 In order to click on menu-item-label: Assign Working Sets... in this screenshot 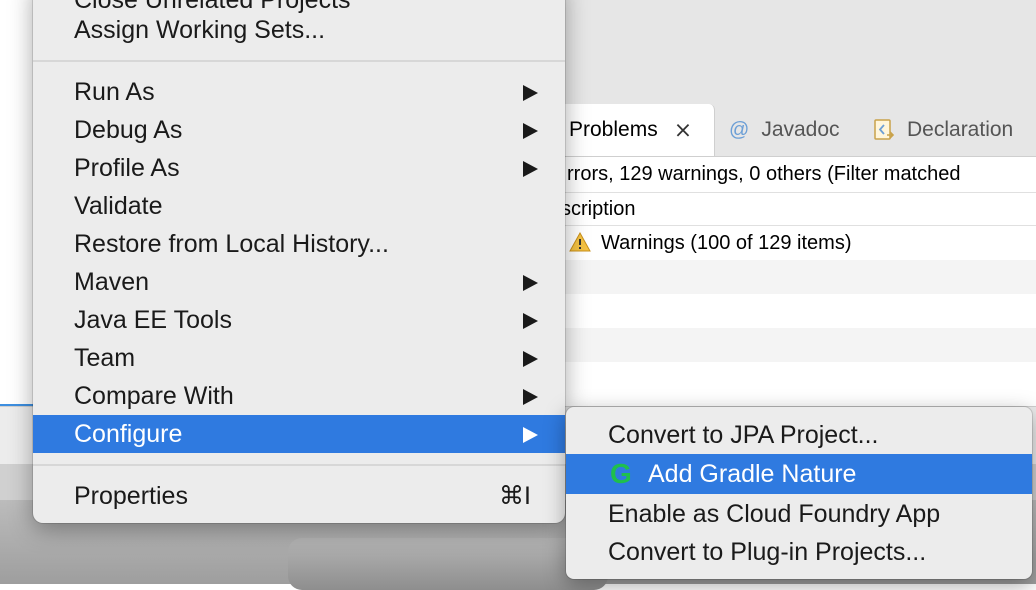, I will do `click(200, 30)`.